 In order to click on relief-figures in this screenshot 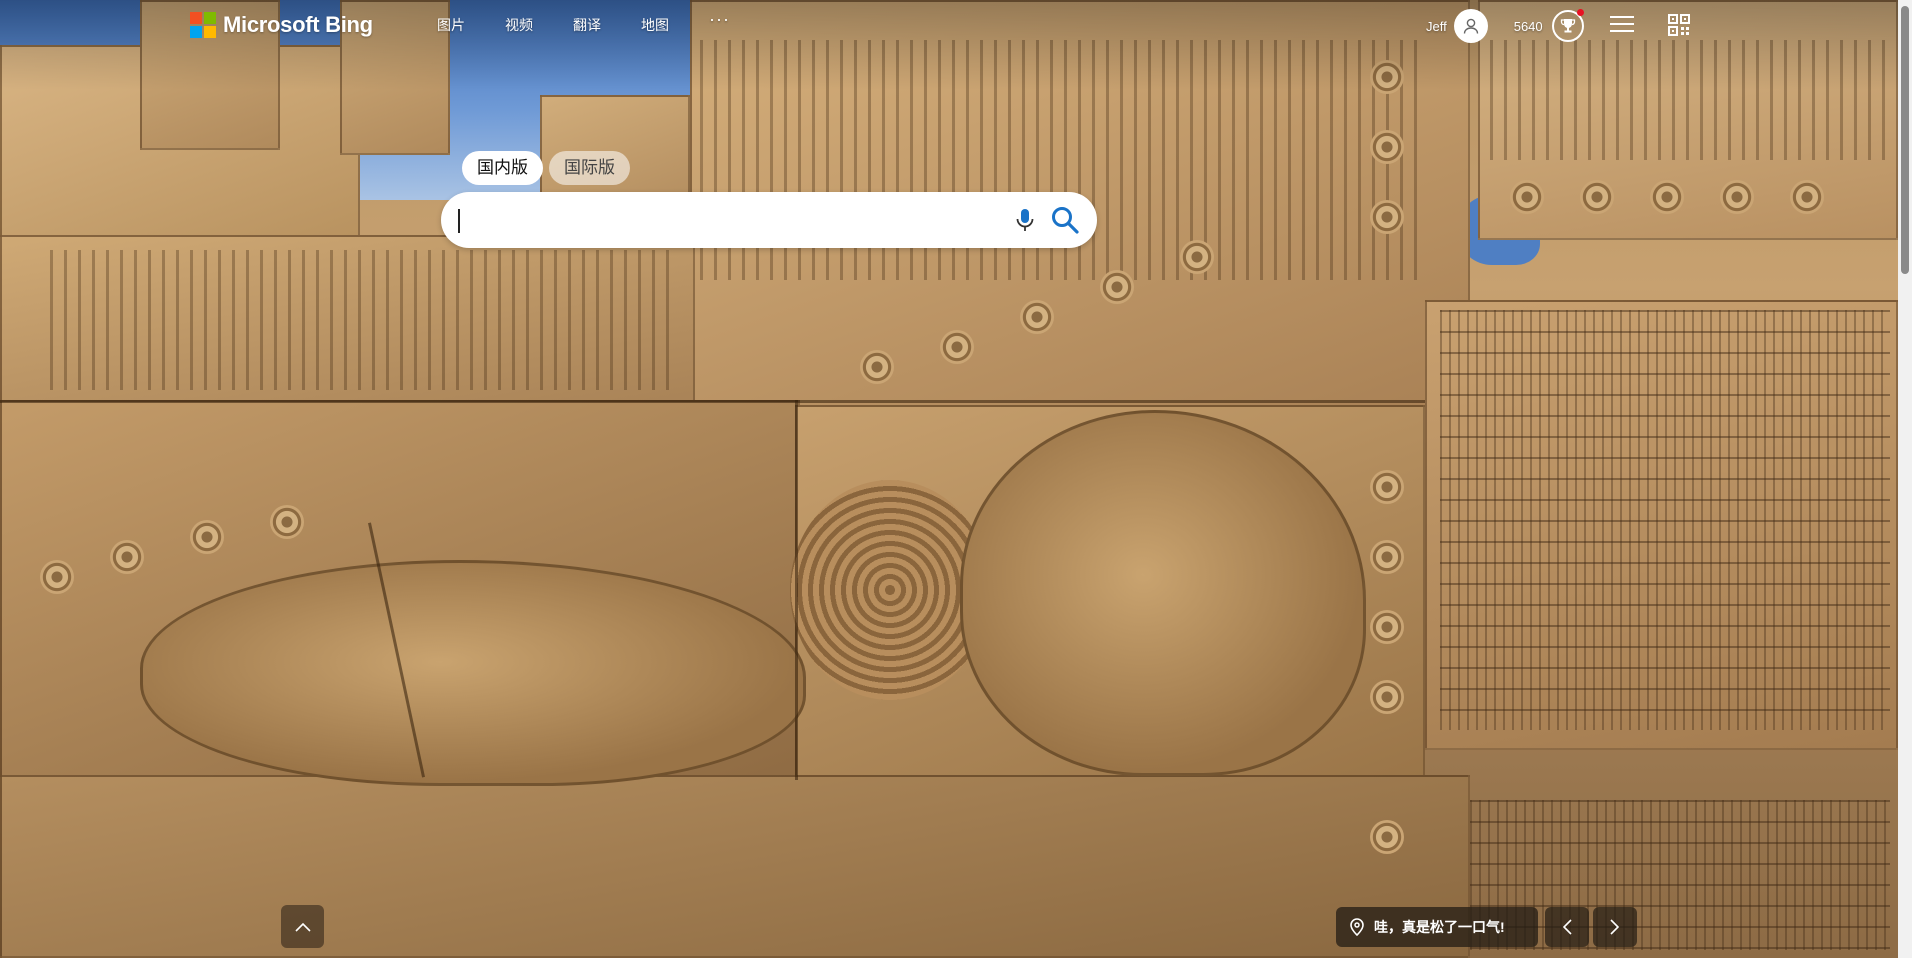, I will do `click(360, 320)`.